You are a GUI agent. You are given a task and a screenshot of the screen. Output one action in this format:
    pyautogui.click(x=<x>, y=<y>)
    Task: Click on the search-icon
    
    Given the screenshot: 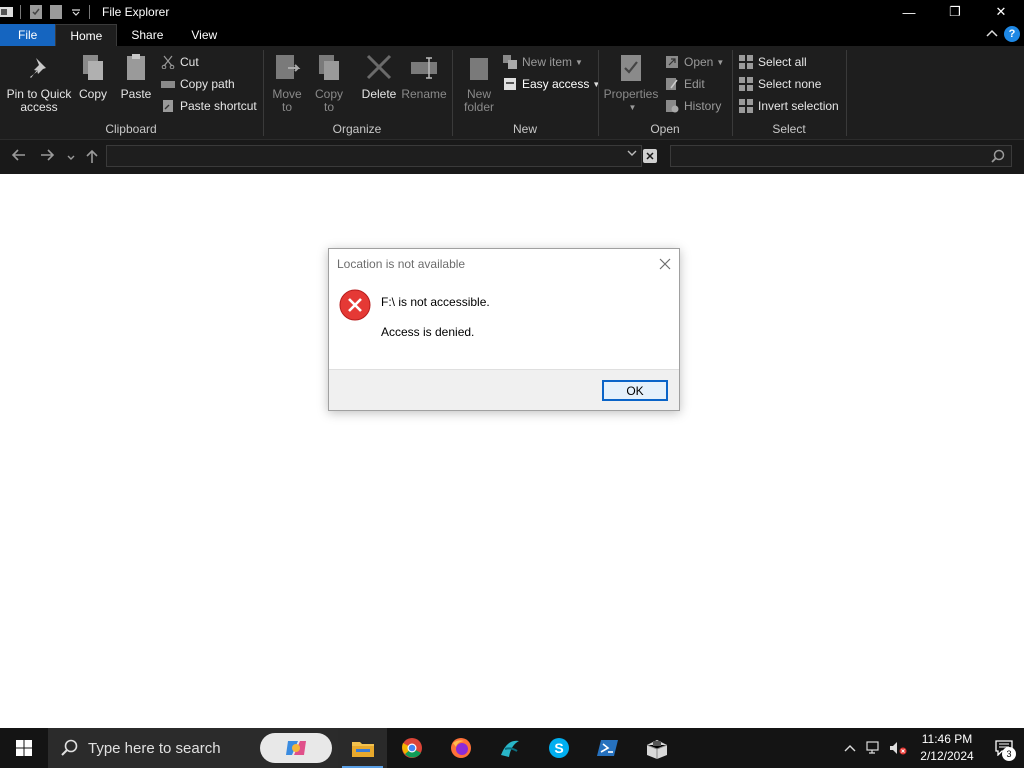 What is the action you would take?
    pyautogui.click(x=998, y=157)
    